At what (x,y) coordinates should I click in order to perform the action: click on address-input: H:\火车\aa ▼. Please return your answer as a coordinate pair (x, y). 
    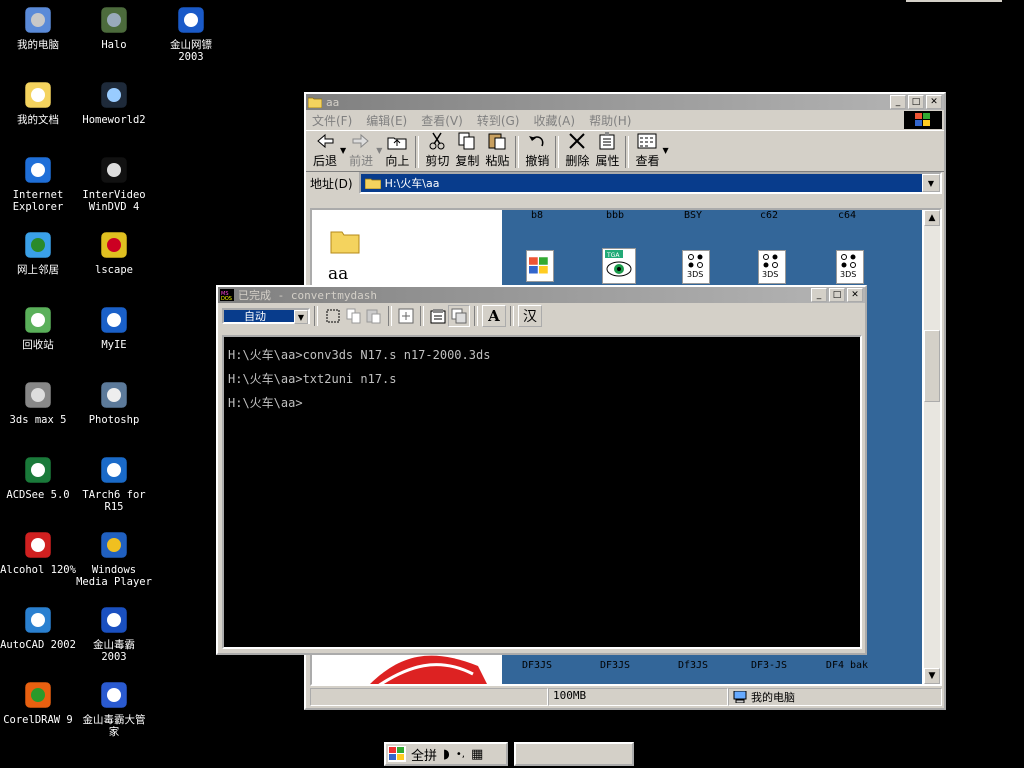
    Looking at the image, I should click on (650, 183).